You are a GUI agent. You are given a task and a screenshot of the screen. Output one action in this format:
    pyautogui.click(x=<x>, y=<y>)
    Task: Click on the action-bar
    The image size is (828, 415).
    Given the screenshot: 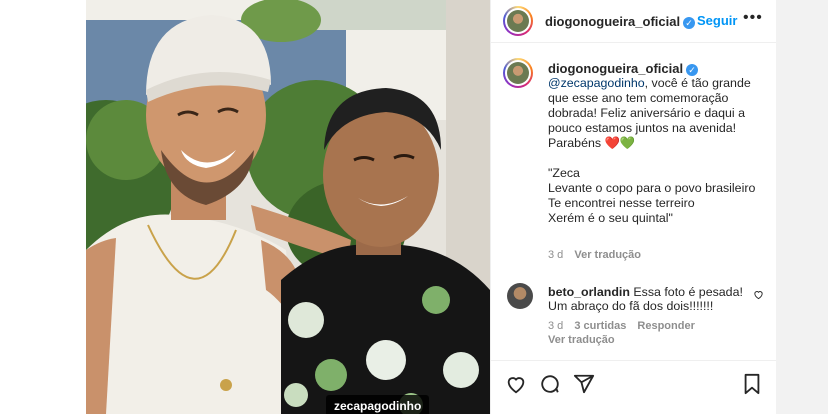 What is the action you would take?
    pyautogui.click(x=633, y=387)
    